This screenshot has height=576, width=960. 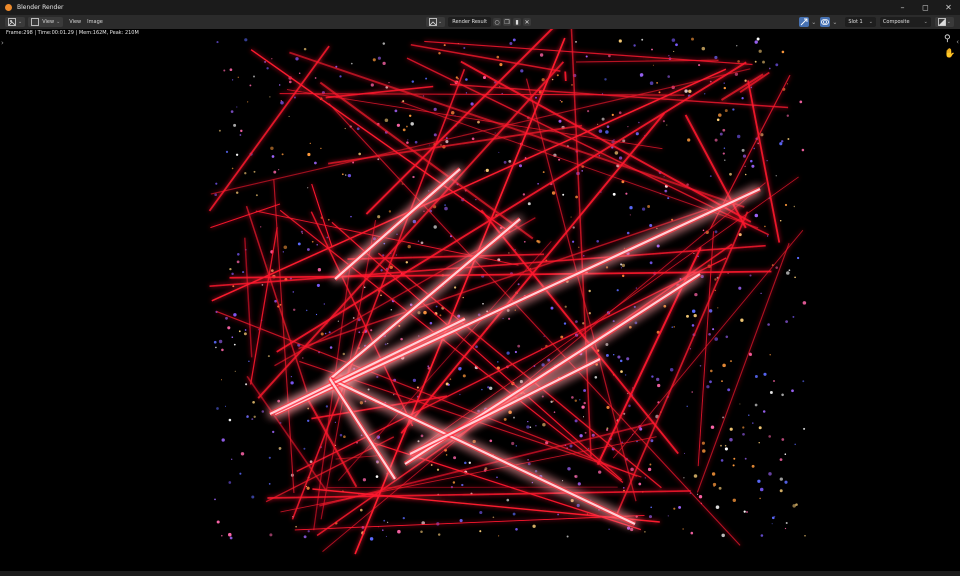 I want to click on browse-image-button: ⌄, so click(x=436, y=22).